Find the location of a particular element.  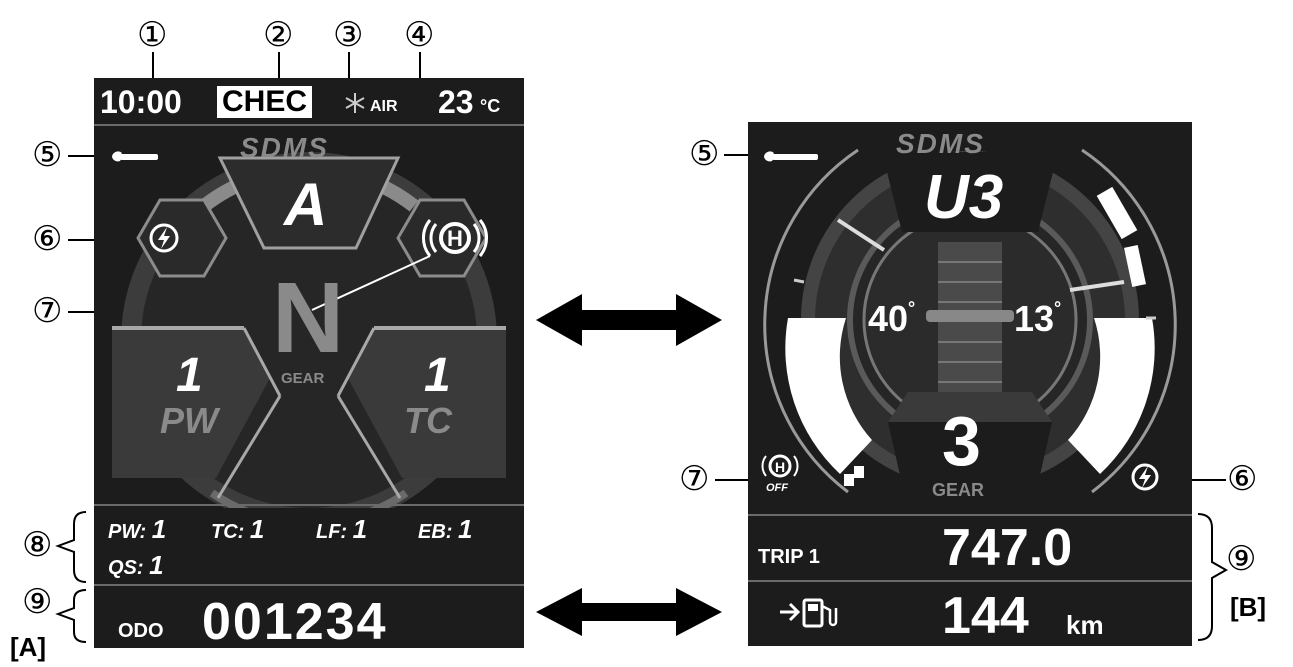

lean-left: 40° is located at coordinates (891, 319).